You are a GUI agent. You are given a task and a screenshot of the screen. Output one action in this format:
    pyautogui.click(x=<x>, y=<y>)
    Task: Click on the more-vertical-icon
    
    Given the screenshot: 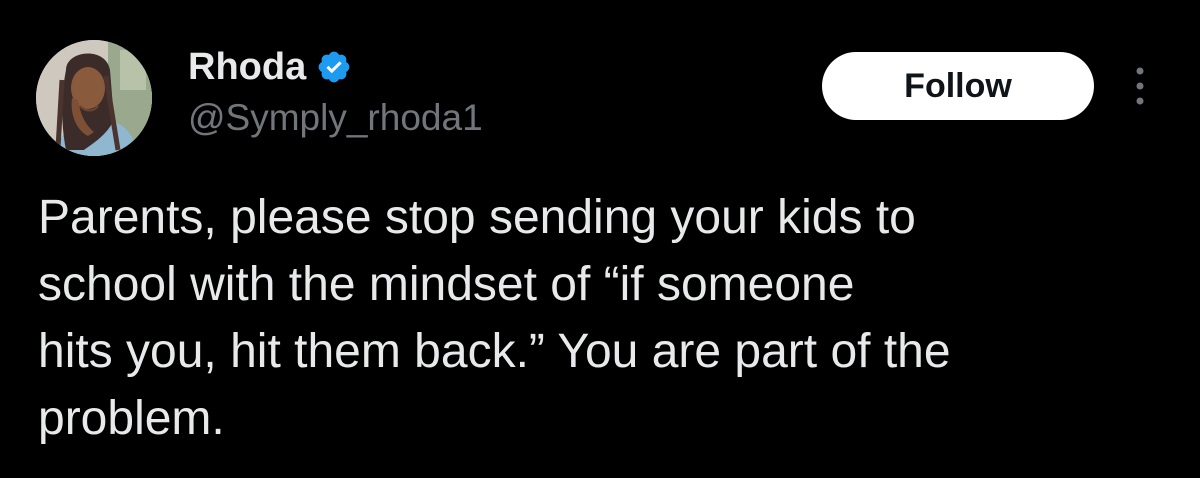 What is the action you would take?
    pyautogui.click(x=1140, y=86)
    